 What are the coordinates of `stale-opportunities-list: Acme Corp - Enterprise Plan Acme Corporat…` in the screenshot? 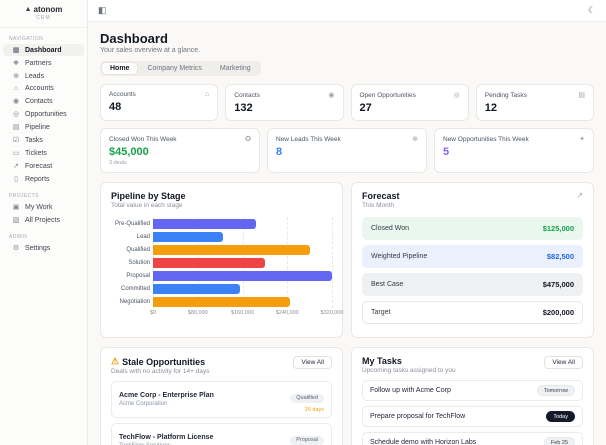 It's located at (221, 413).